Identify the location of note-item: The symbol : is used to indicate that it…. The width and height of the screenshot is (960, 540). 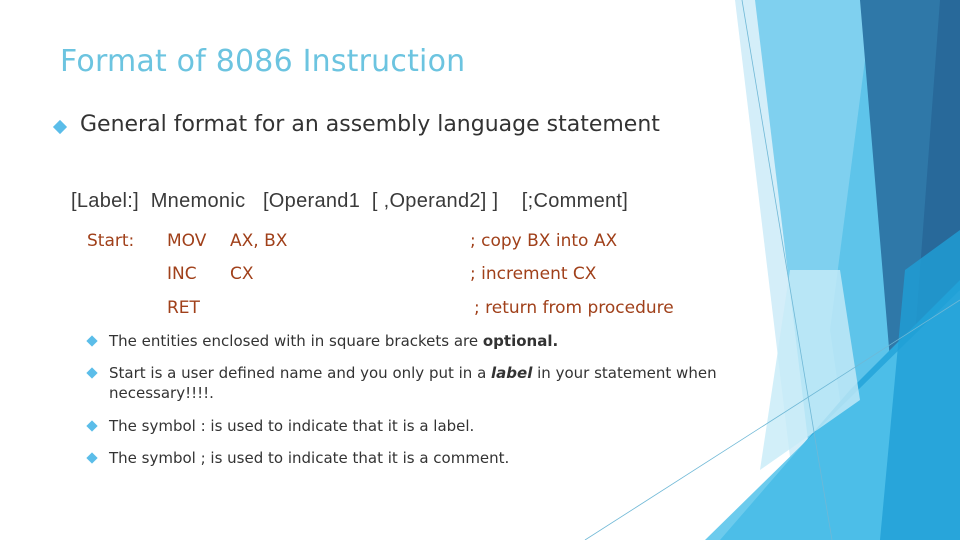
(419, 426).